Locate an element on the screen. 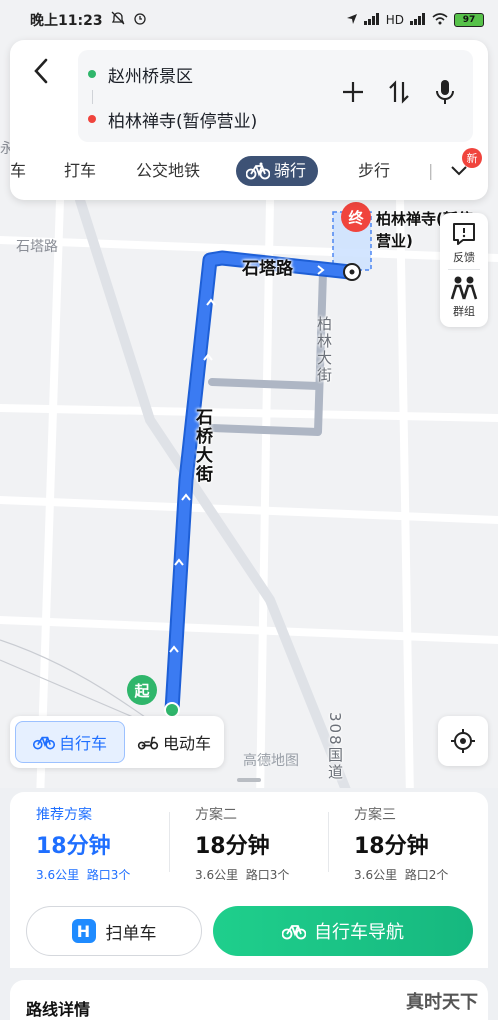 This screenshot has height=1020, width=498. side-tools-divider is located at coordinates (464, 269).